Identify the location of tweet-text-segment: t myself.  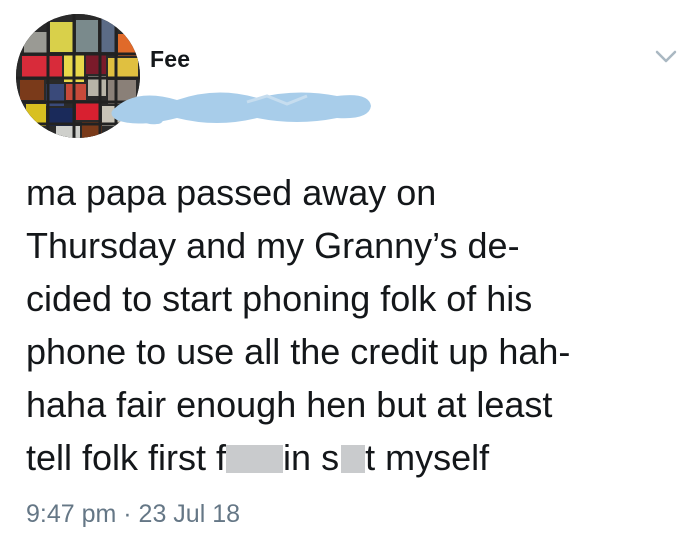
(427, 457).